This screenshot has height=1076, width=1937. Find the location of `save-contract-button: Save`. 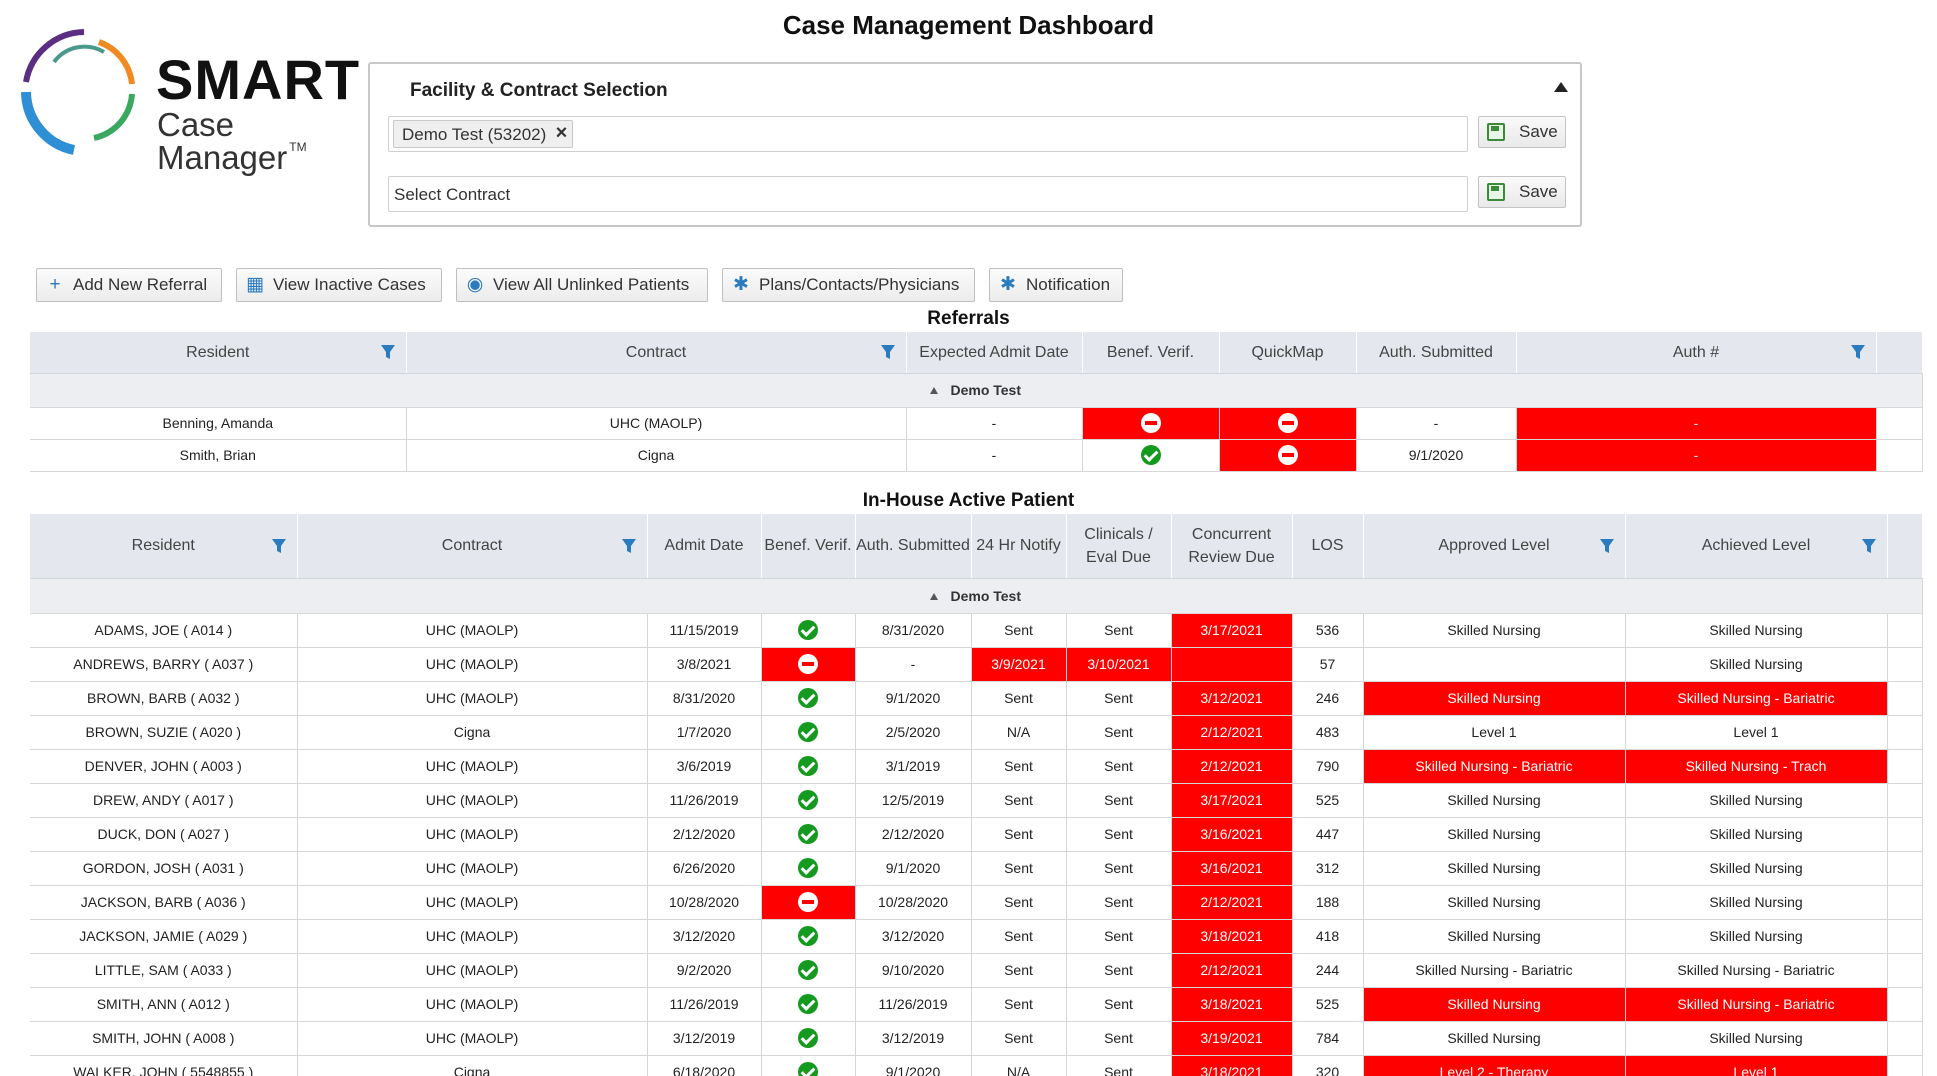

save-contract-button: Save is located at coordinates (1522, 192).